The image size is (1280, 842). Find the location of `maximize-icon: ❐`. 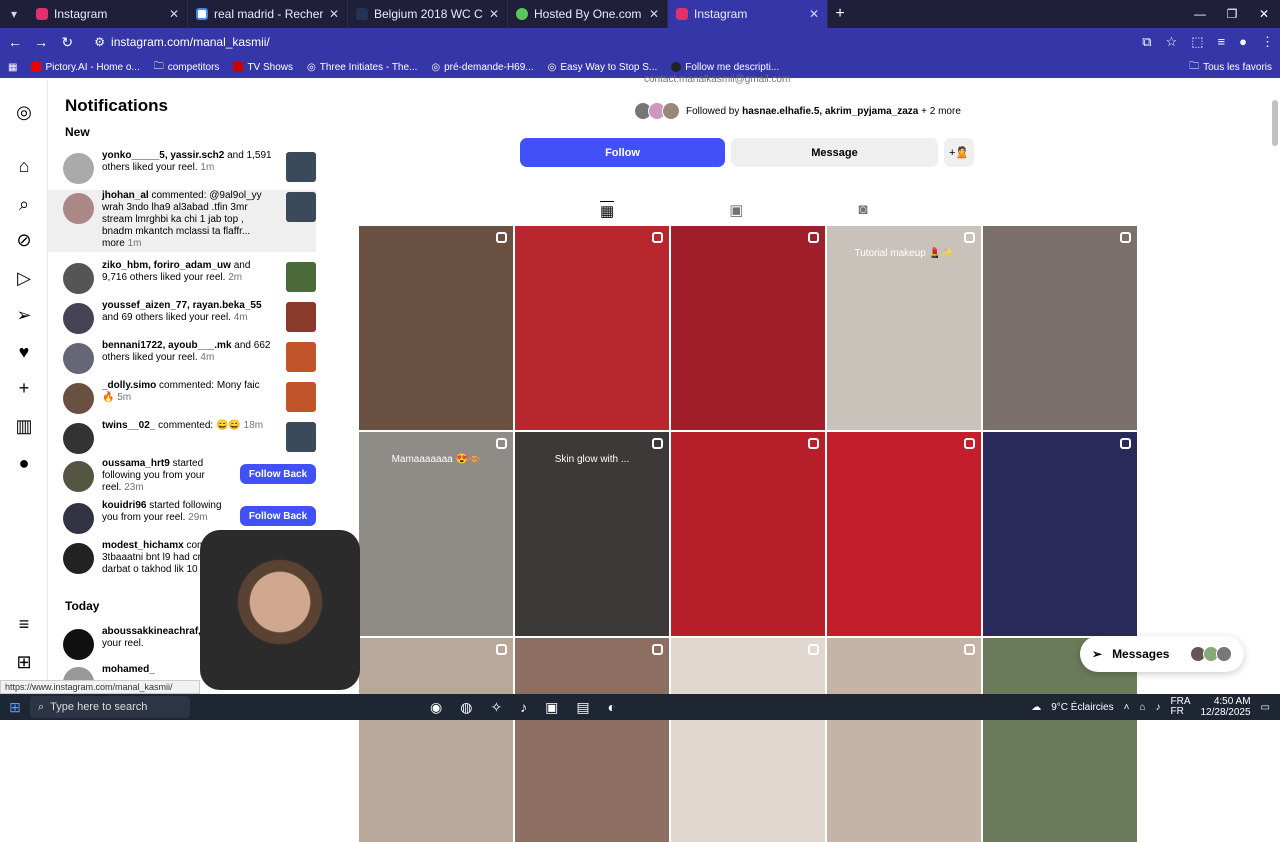

maximize-icon: ❐ is located at coordinates (1232, 14).